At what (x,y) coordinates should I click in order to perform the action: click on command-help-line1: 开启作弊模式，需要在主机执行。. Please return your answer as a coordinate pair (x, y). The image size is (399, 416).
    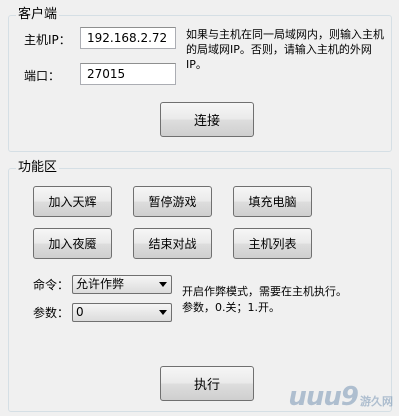
    Looking at the image, I should click on (264, 291).